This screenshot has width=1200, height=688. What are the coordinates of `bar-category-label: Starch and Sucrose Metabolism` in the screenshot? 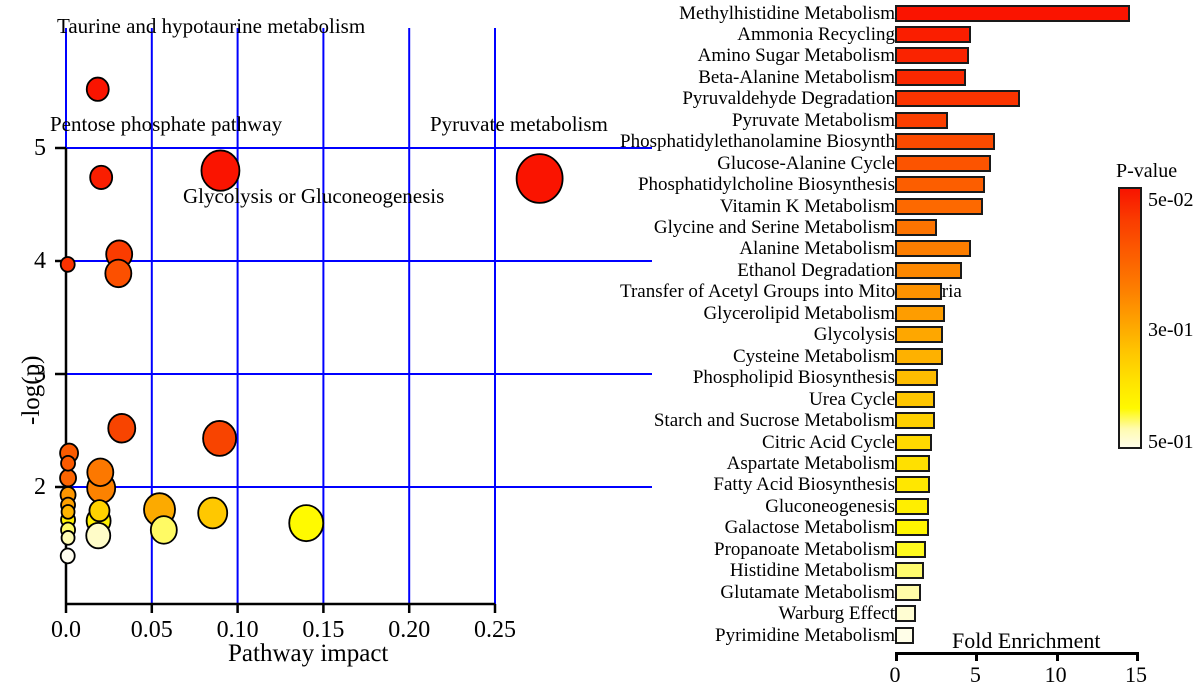 It's located at (774, 421).